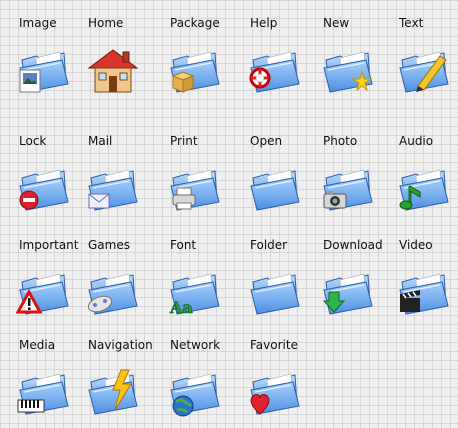 The image size is (458, 428). What do you see at coordinates (348, 70) in the screenshot?
I see `new-folder-icon` at bounding box center [348, 70].